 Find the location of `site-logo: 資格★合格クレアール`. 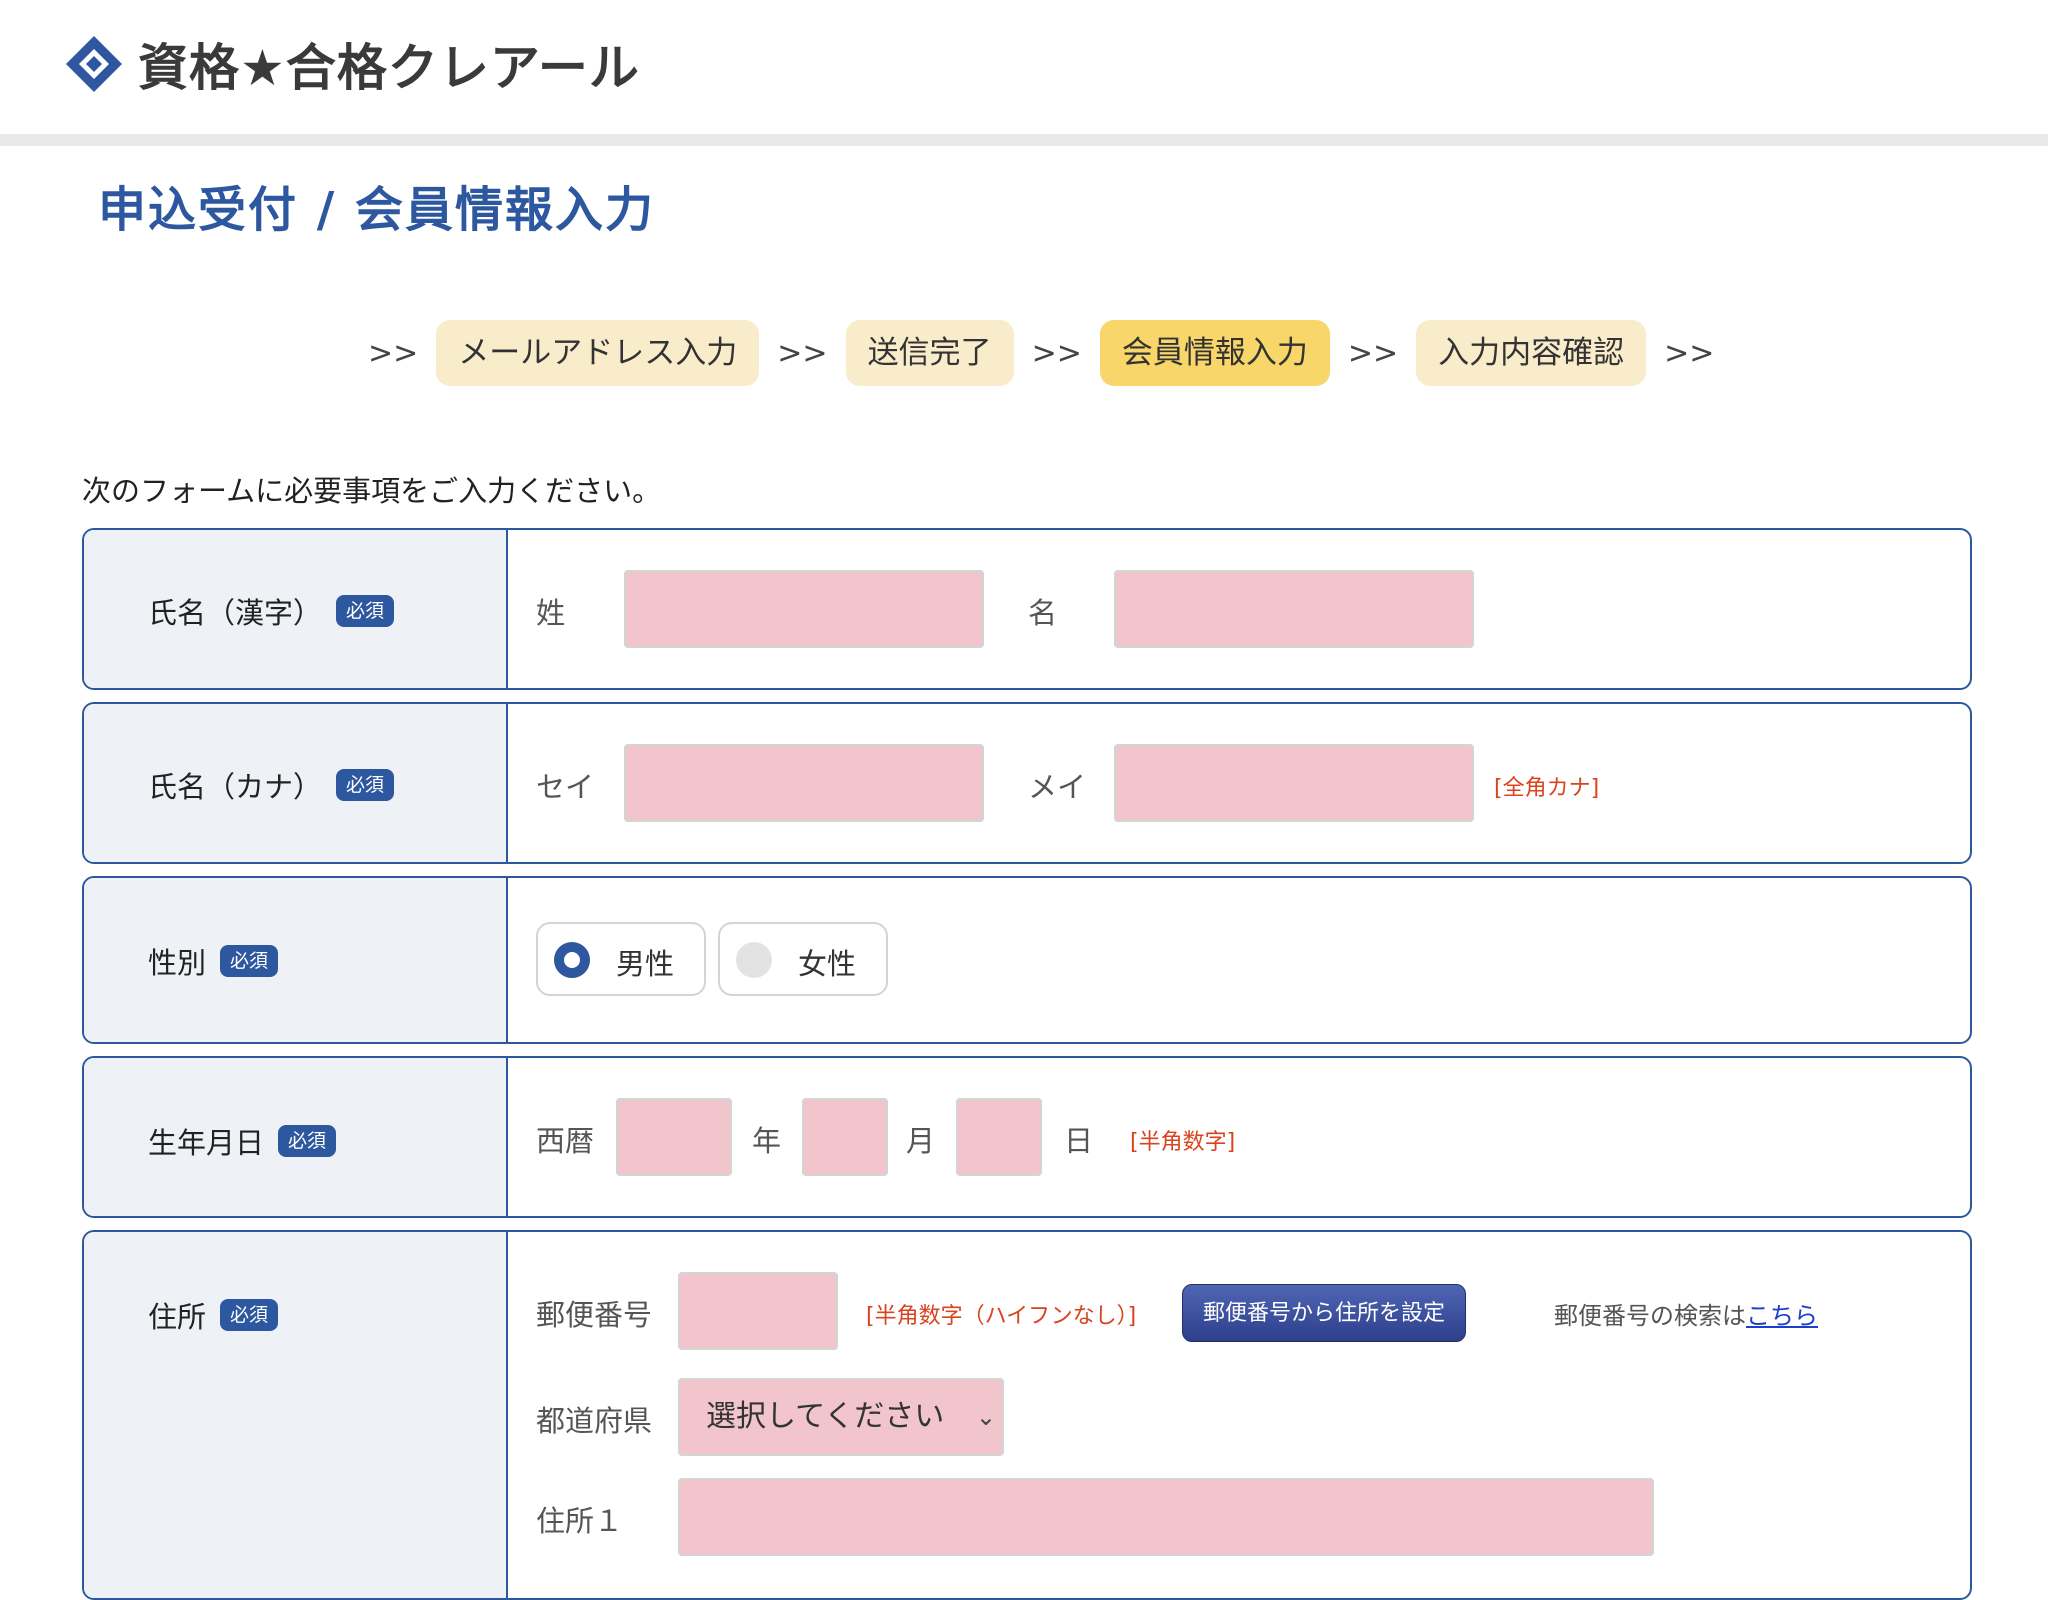

site-logo: 資格★合格クレアール is located at coordinates (352, 64).